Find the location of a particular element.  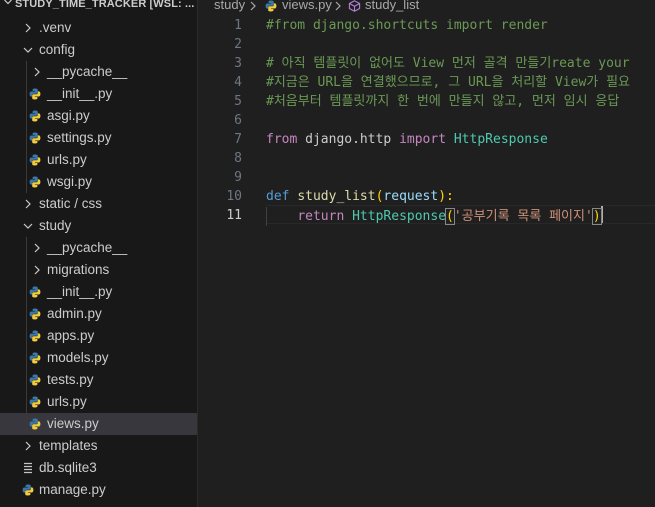

tree-file: models.py is located at coordinates (98, 358).